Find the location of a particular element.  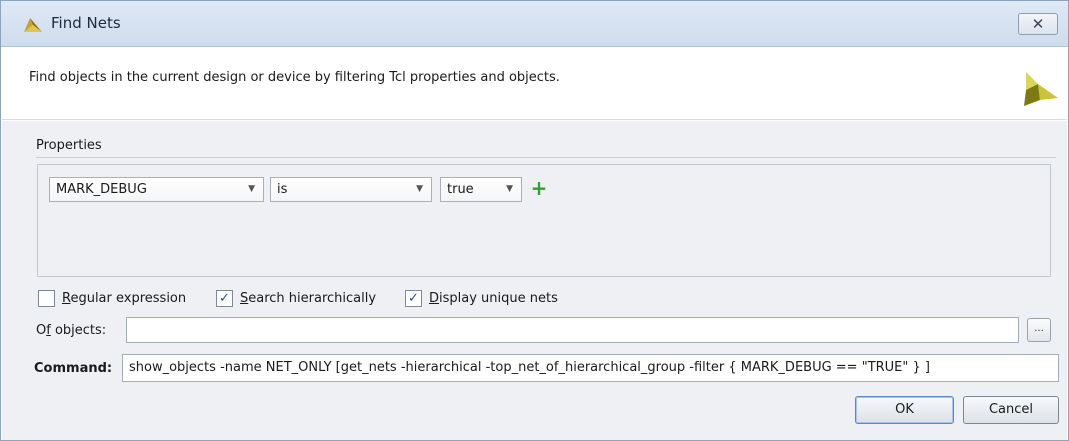

checkbox-label: Search hierarchically is located at coordinates (308, 298).